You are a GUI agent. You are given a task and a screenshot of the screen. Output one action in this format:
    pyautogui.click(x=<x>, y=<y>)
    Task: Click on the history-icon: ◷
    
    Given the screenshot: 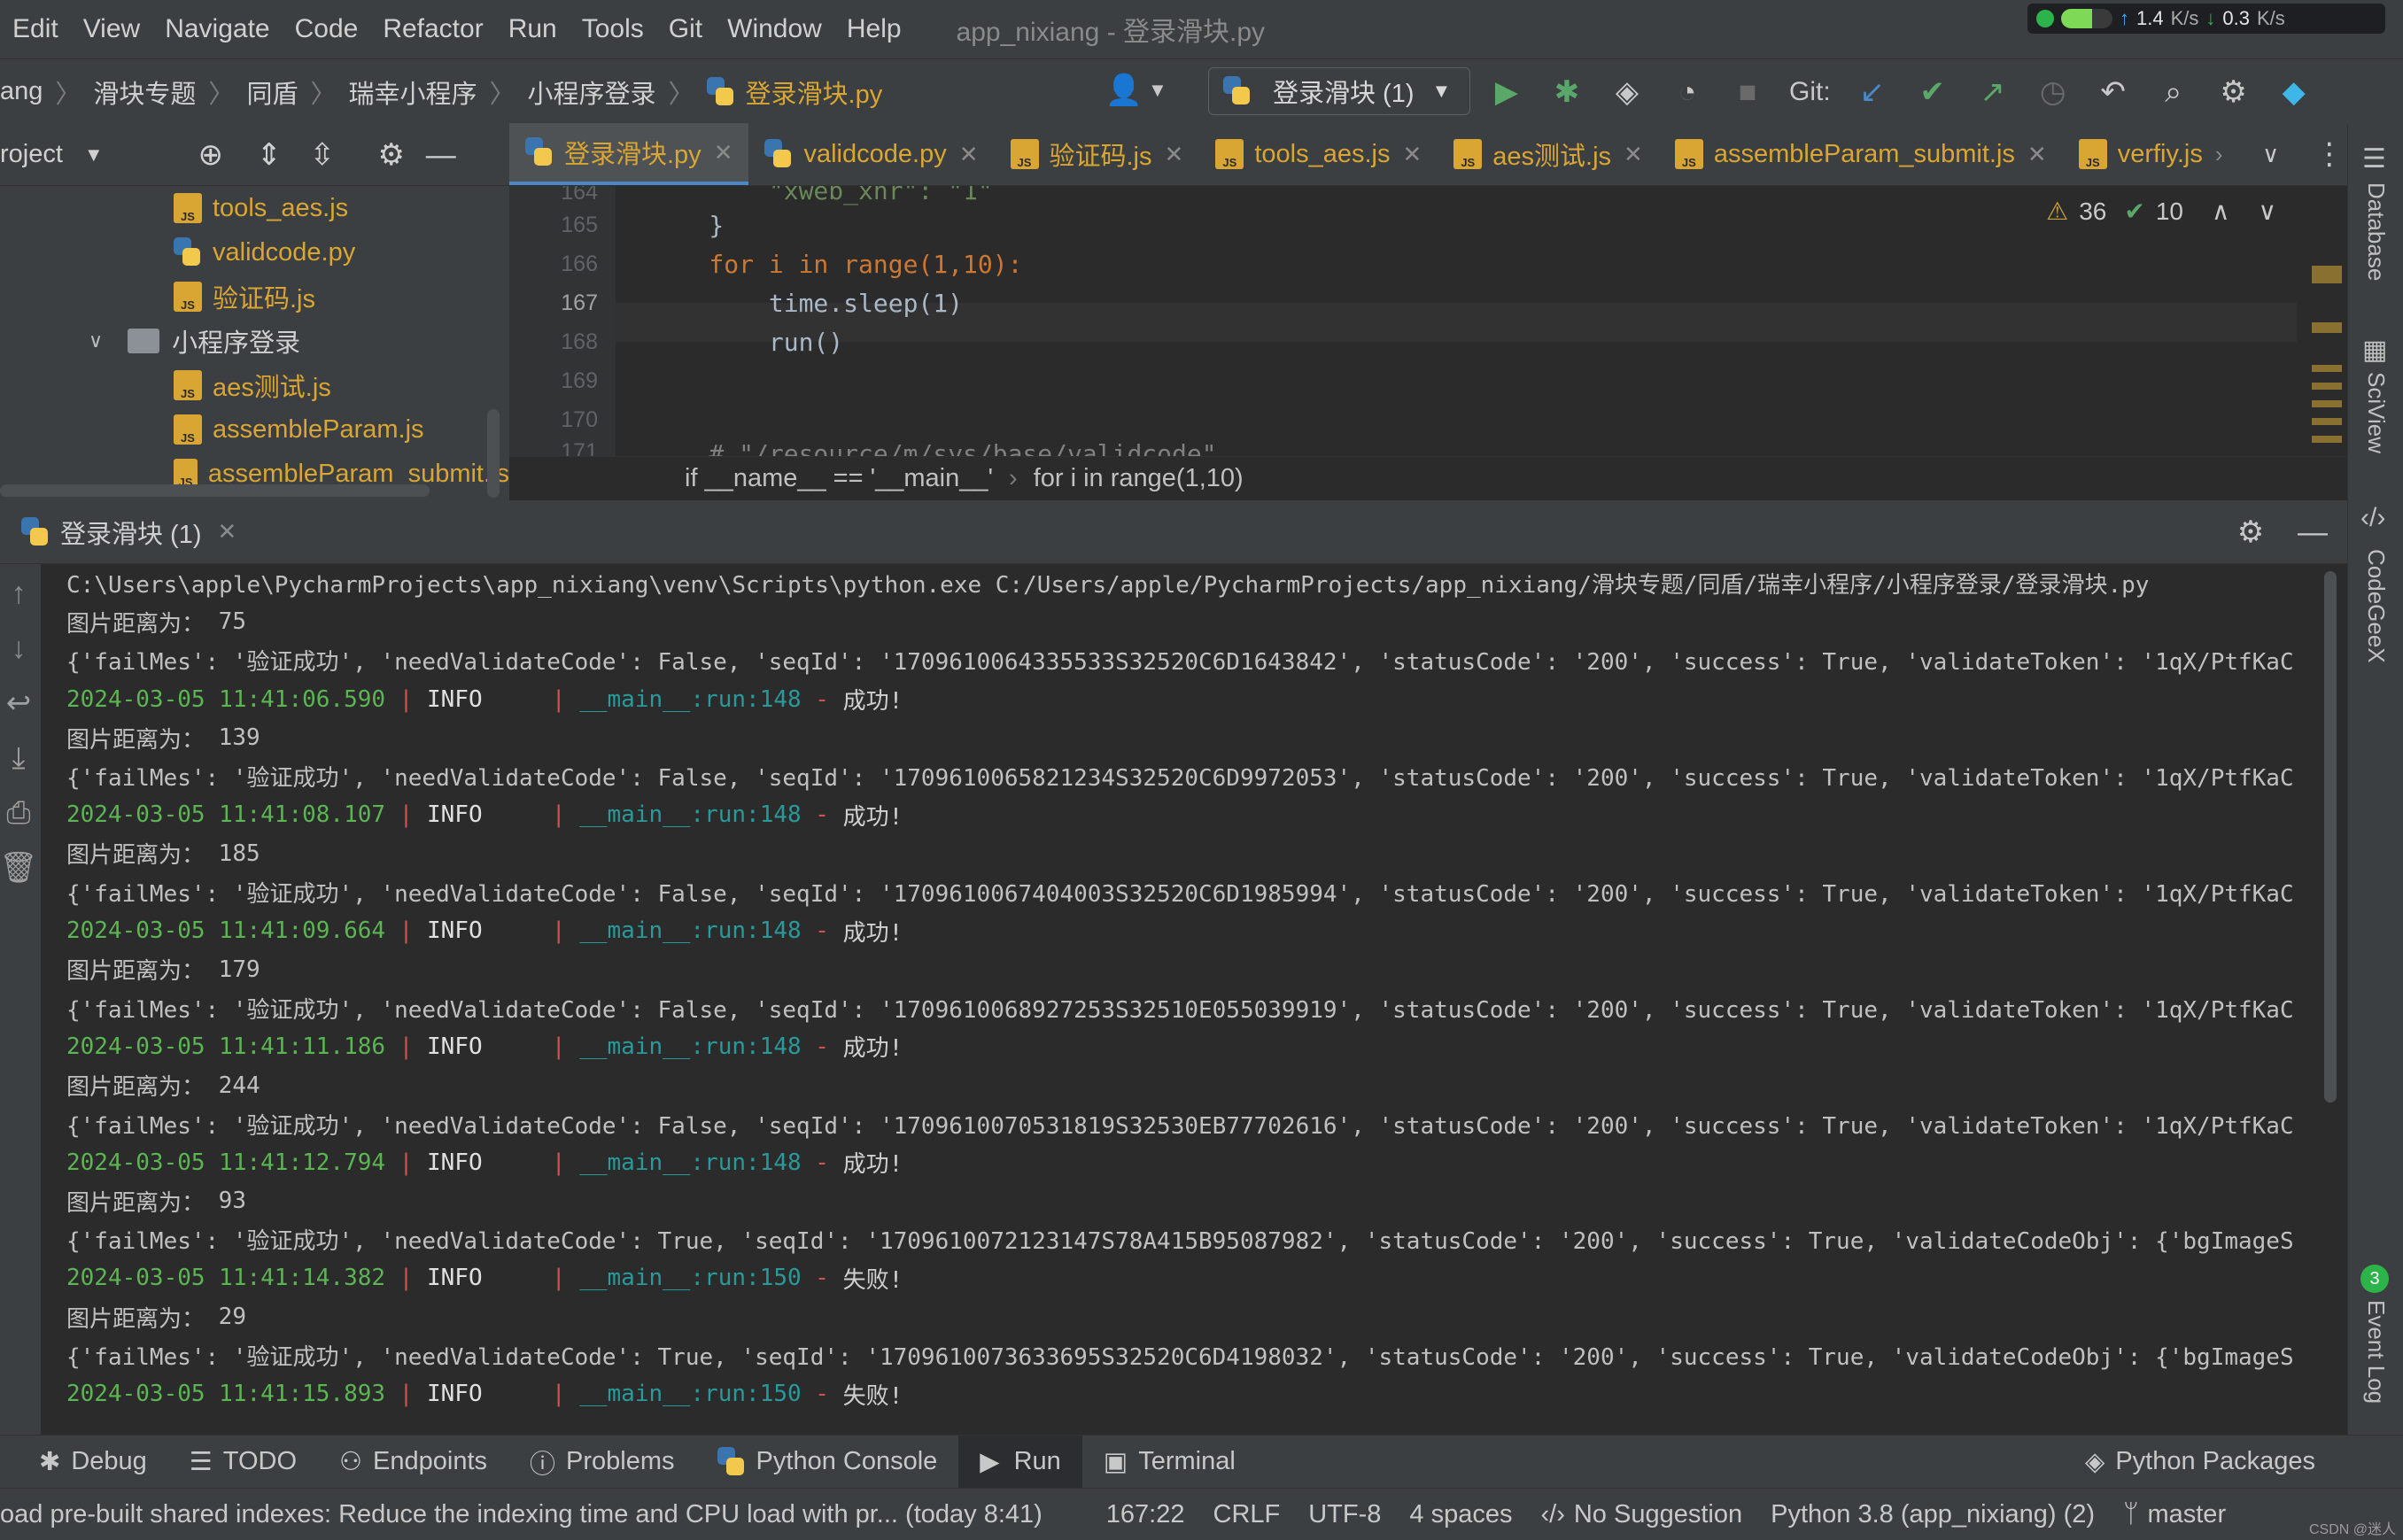 What is the action you would take?
    pyautogui.click(x=2053, y=92)
    